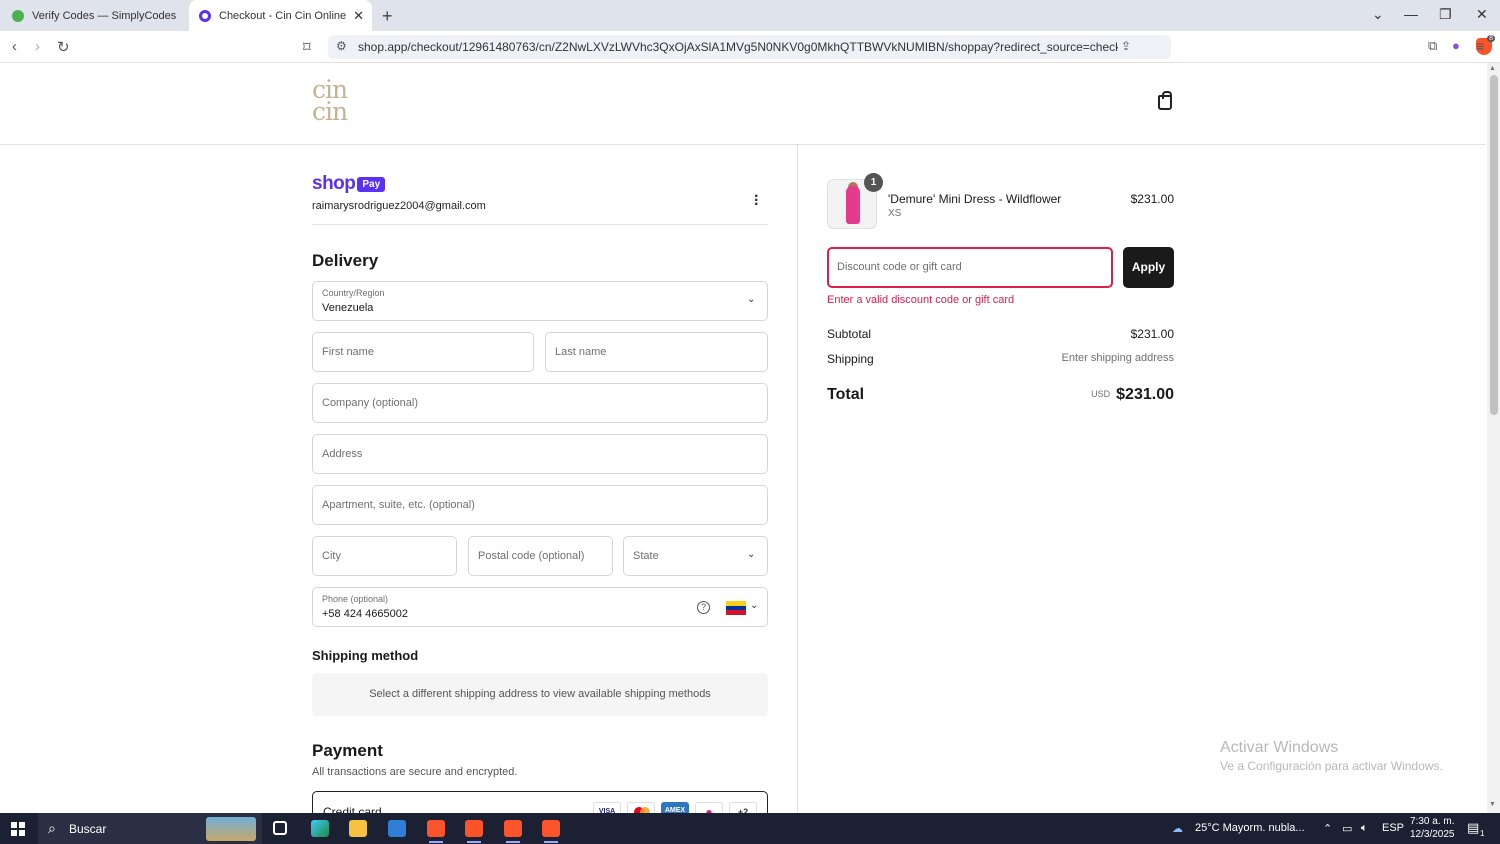 Image resolution: width=1500 pixels, height=844 pixels. Describe the element at coordinates (1432, 46) in the screenshot. I see `extensions-icon: ⧉` at that location.